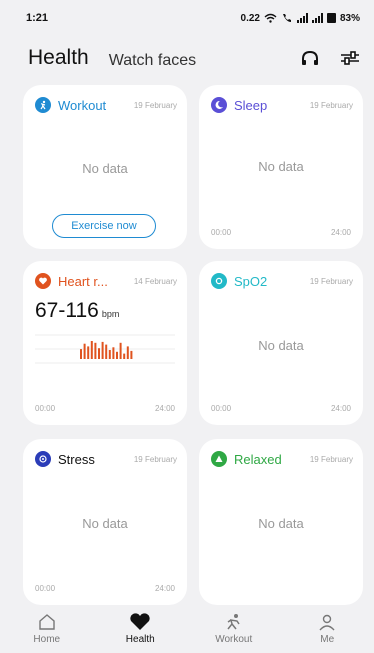 The height and width of the screenshot is (653, 374). I want to click on spo2-title: SpO2, so click(251, 281).